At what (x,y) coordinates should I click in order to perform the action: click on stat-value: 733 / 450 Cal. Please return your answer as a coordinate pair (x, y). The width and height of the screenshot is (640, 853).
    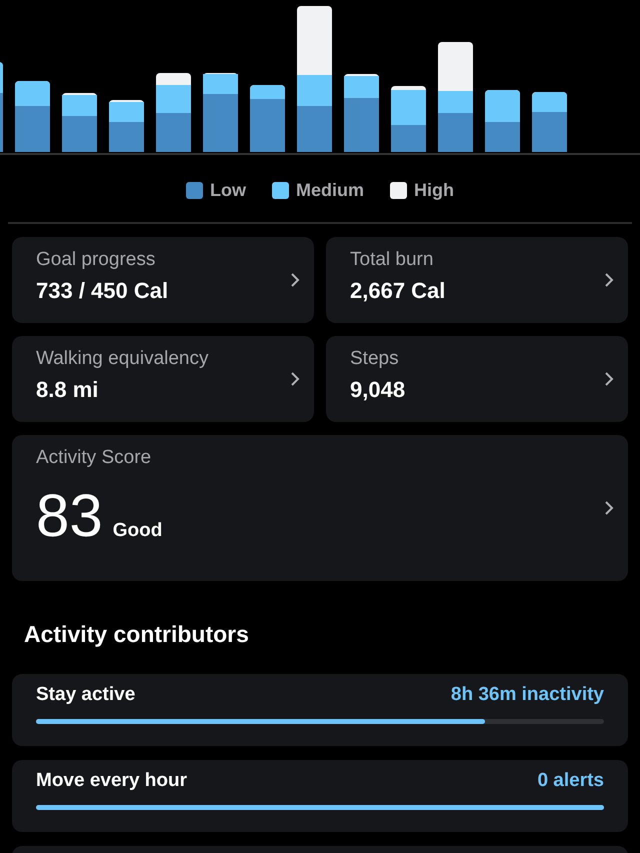
    Looking at the image, I should click on (103, 291).